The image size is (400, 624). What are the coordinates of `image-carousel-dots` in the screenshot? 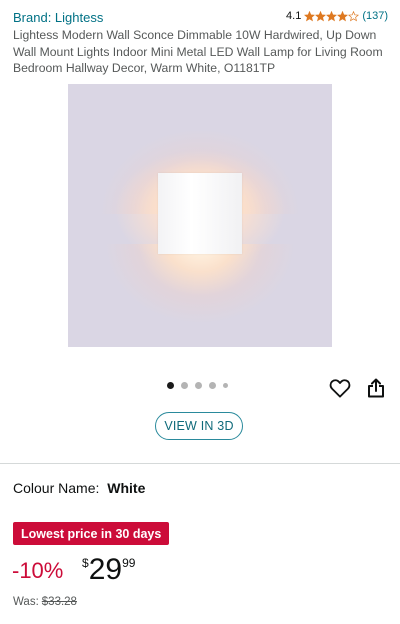 It's located at (201, 385).